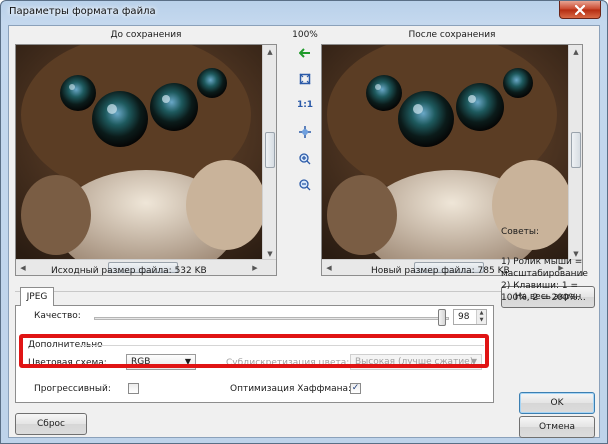  What do you see at coordinates (161, 362) in the screenshot?
I see `color-scheme-select: RGB ▼` at bounding box center [161, 362].